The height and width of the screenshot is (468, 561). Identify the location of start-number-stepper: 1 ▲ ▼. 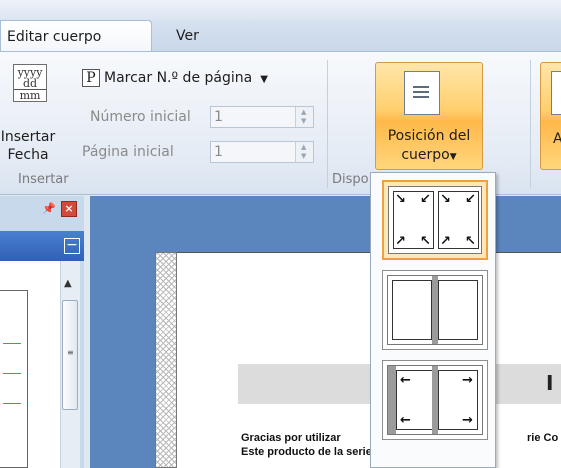
(262, 117).